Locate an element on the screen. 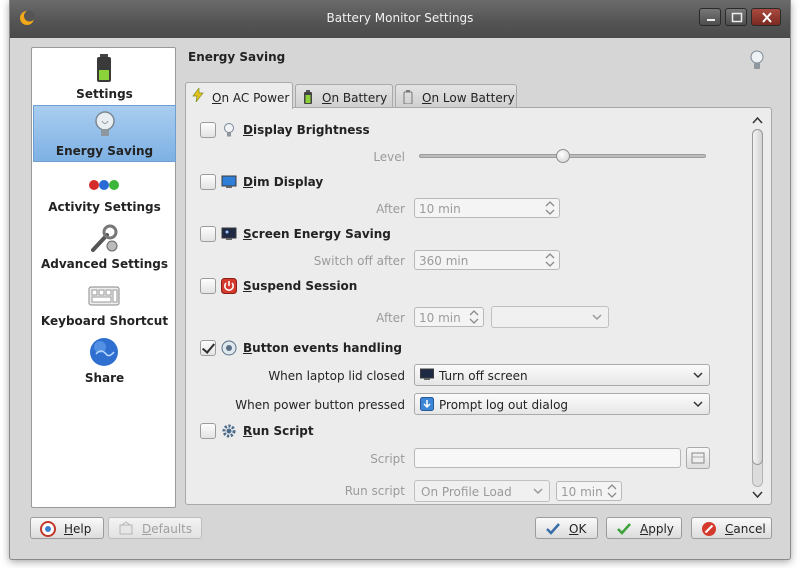 The height and width of the screenshot is (568, 800). screen-energy-saving-label: Screen Energy Saving is located at coordinates (317, 234).